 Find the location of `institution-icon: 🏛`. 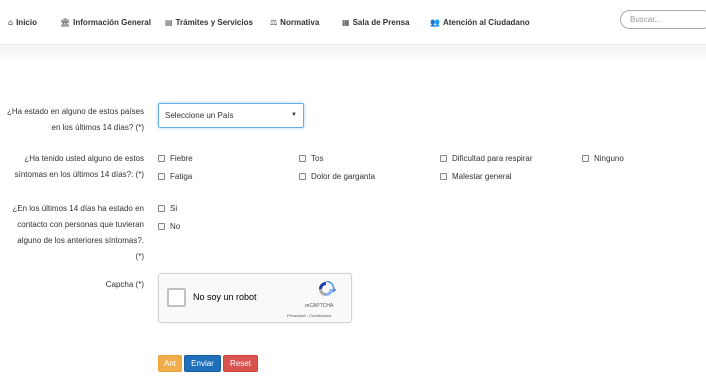

institution-icon: 🏛 is located at coordinates (65, 22).